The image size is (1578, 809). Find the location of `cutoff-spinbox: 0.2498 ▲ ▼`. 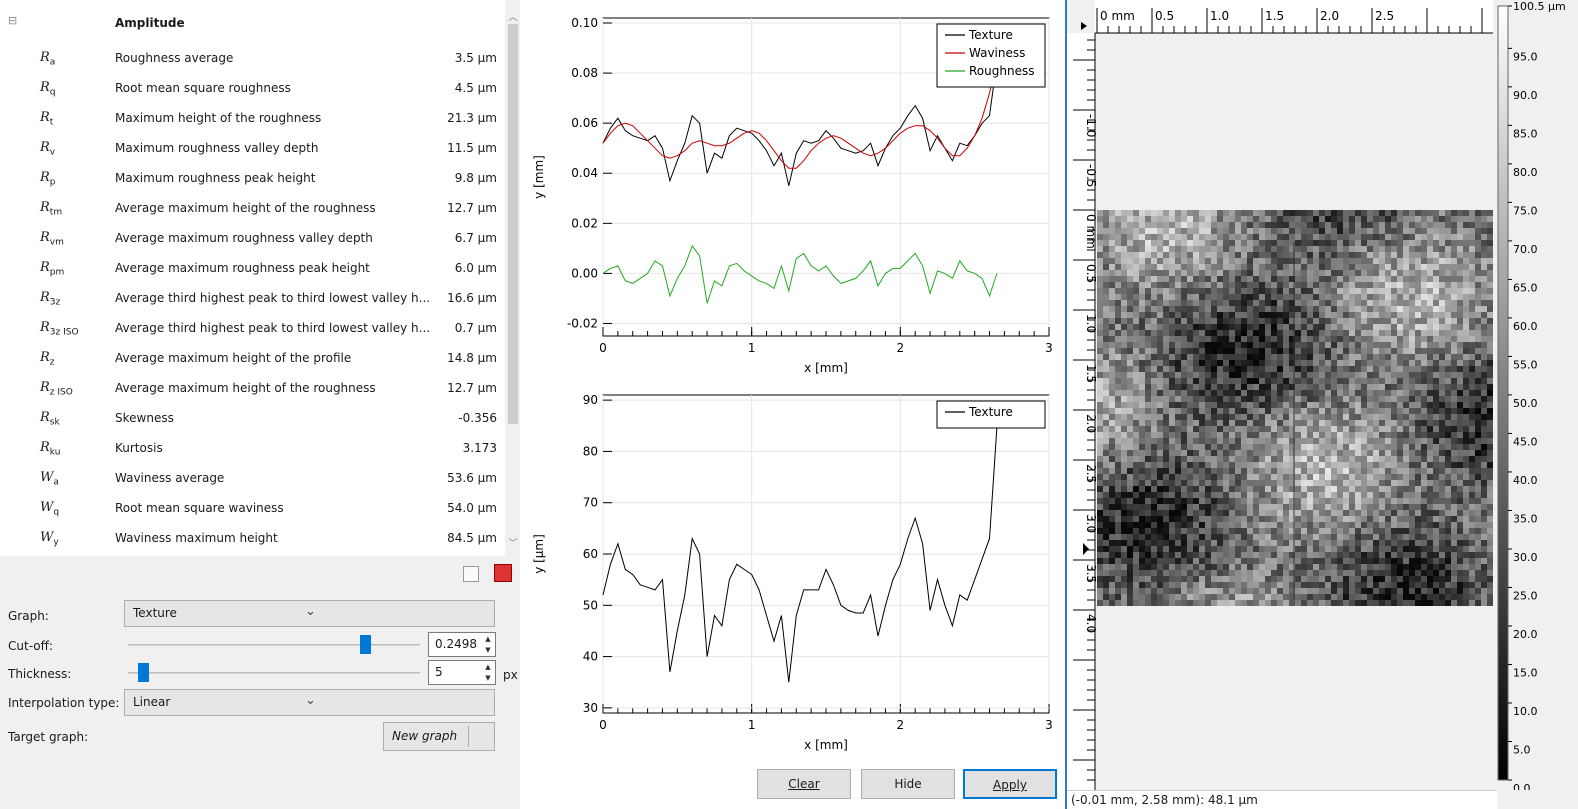

cutoff-spinbox: 0.2498 ▲ ▼ is located at coordinates (462, 644).